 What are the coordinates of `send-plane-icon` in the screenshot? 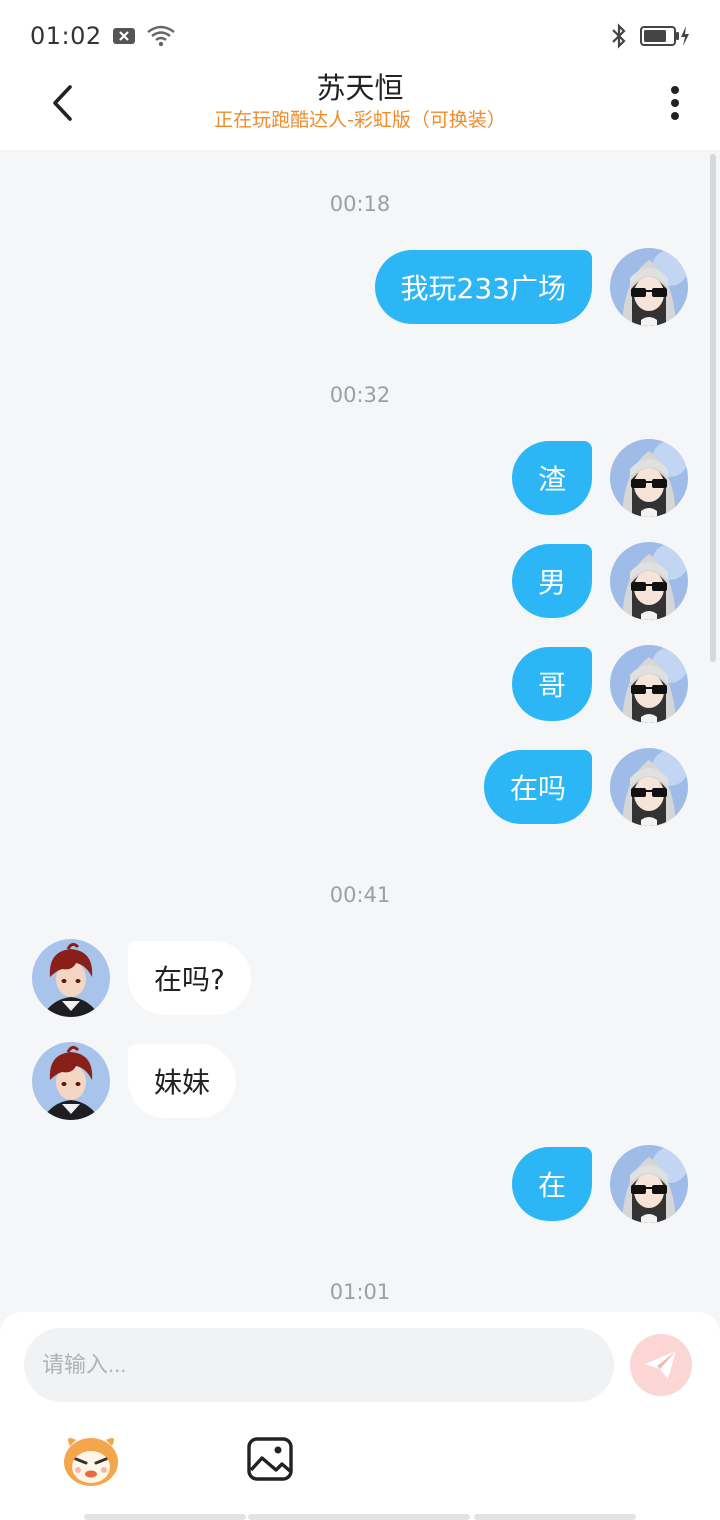 It's located at (660, 1365).